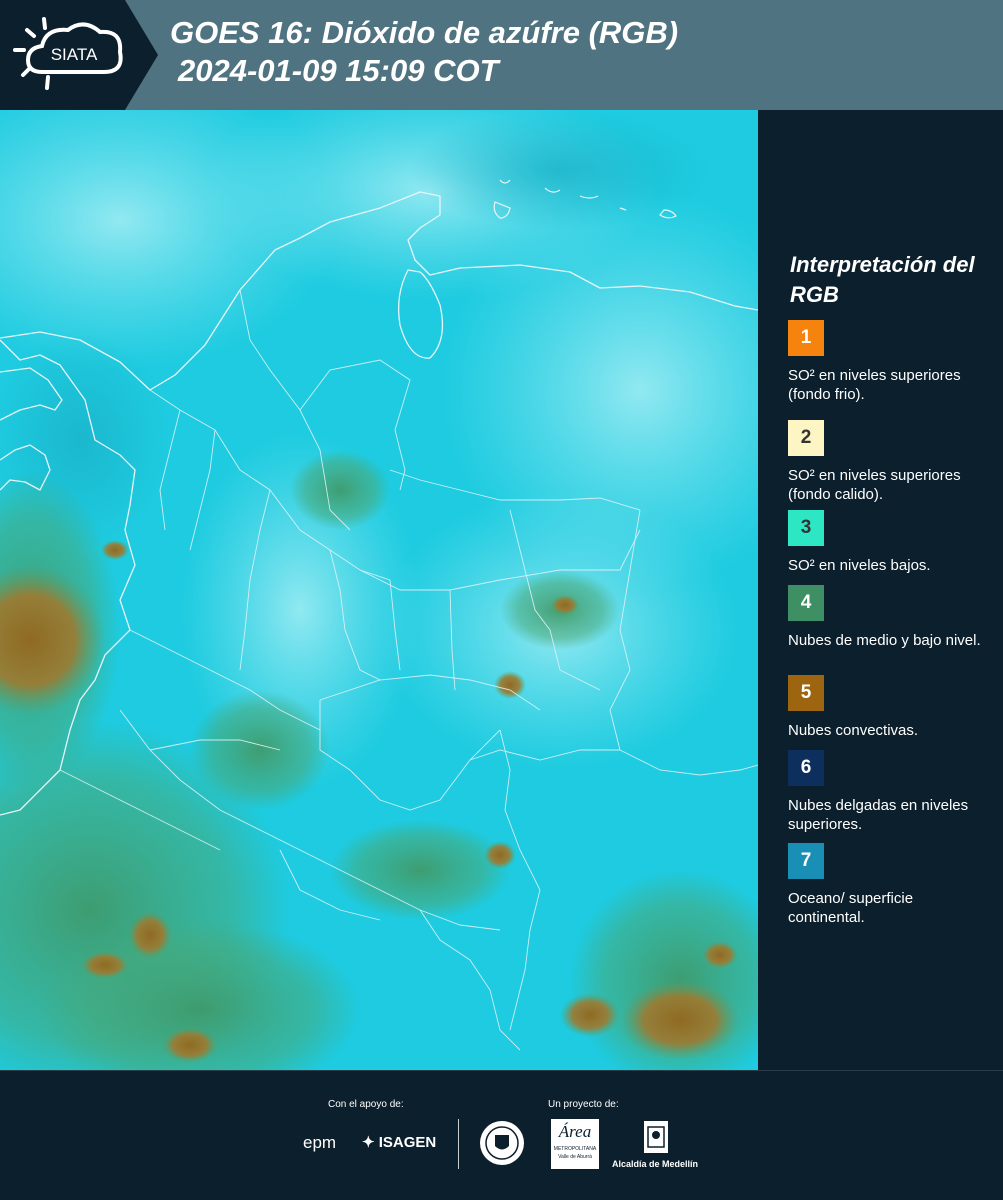 This screenshot has height=1200, width=1003. What do you see at coordinates (884, 640) in the screenshot?
I see `legend-text-4: Nubes de medio y bajo nivel.` at bounding box center [884, 640].